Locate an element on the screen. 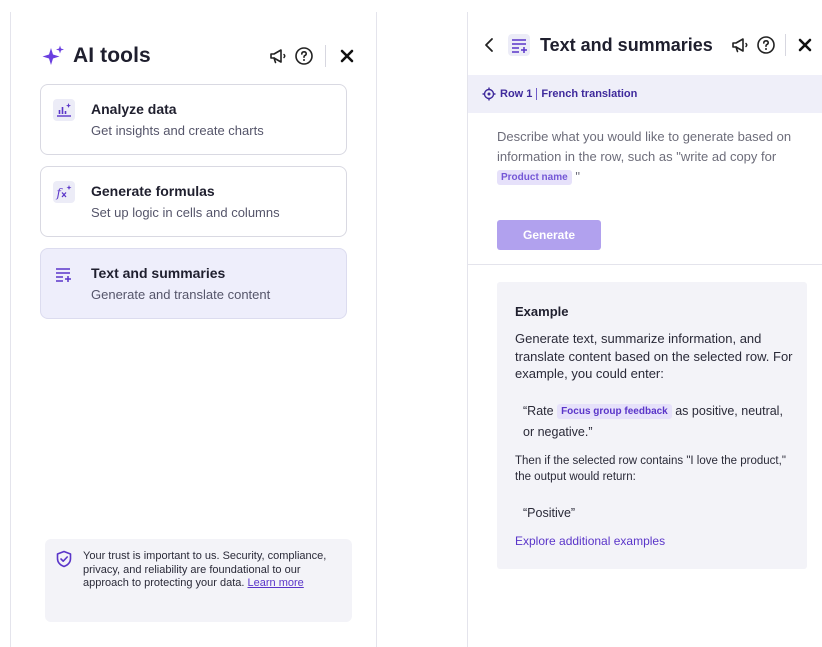  quote-start: “Rate is located at coordinates (538, 411).